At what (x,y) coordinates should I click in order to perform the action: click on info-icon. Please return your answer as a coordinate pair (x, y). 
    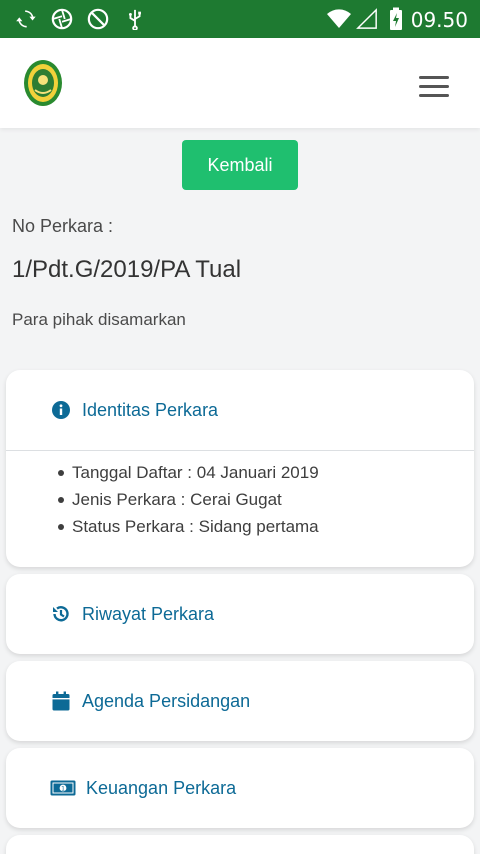
    Looking at the image, I should click on (61, 410).